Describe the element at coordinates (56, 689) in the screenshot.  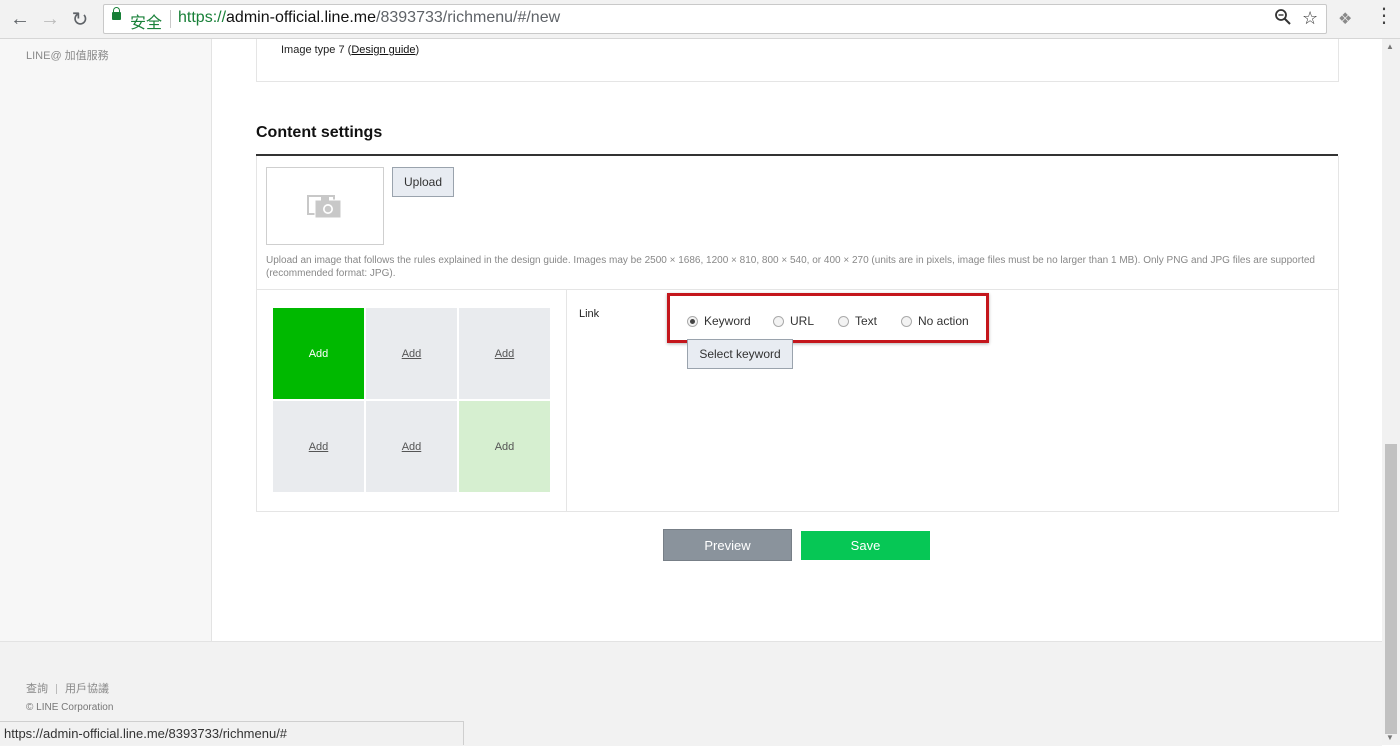
I see `footer-link-divider` at that location.